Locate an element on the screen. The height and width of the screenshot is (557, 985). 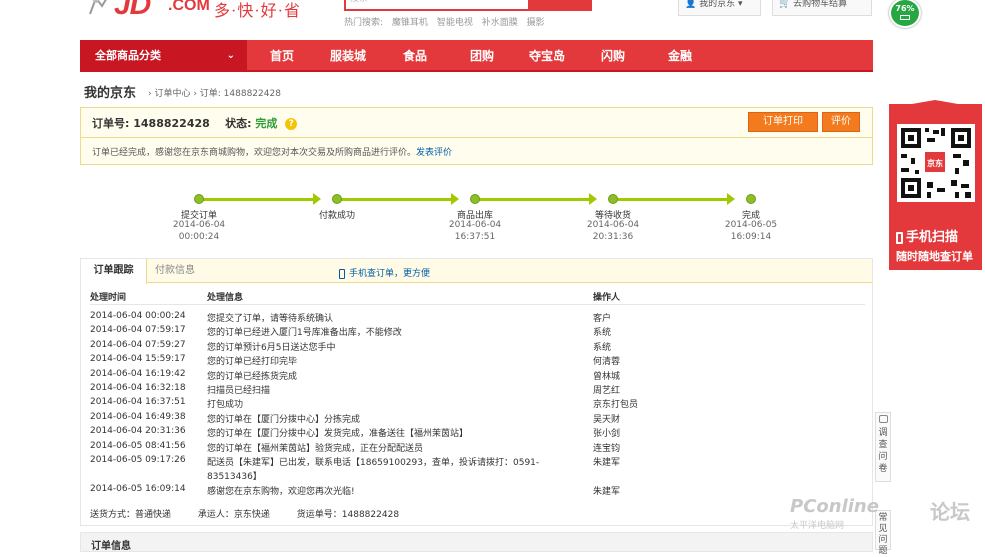
cart-label: 去购物车结算 is located at coordinates (820, 4).